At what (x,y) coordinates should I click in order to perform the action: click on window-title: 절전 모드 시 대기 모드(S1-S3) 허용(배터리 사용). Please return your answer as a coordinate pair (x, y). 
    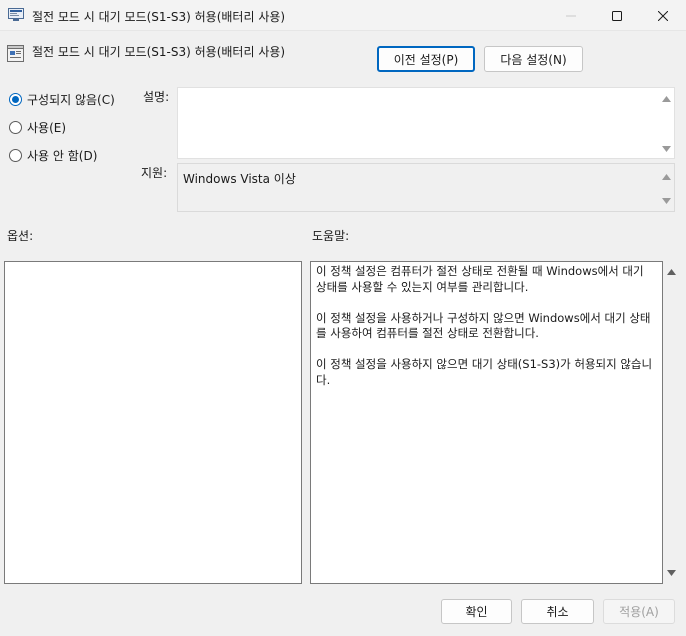
    Looking at the image, I should click on (159, 17).